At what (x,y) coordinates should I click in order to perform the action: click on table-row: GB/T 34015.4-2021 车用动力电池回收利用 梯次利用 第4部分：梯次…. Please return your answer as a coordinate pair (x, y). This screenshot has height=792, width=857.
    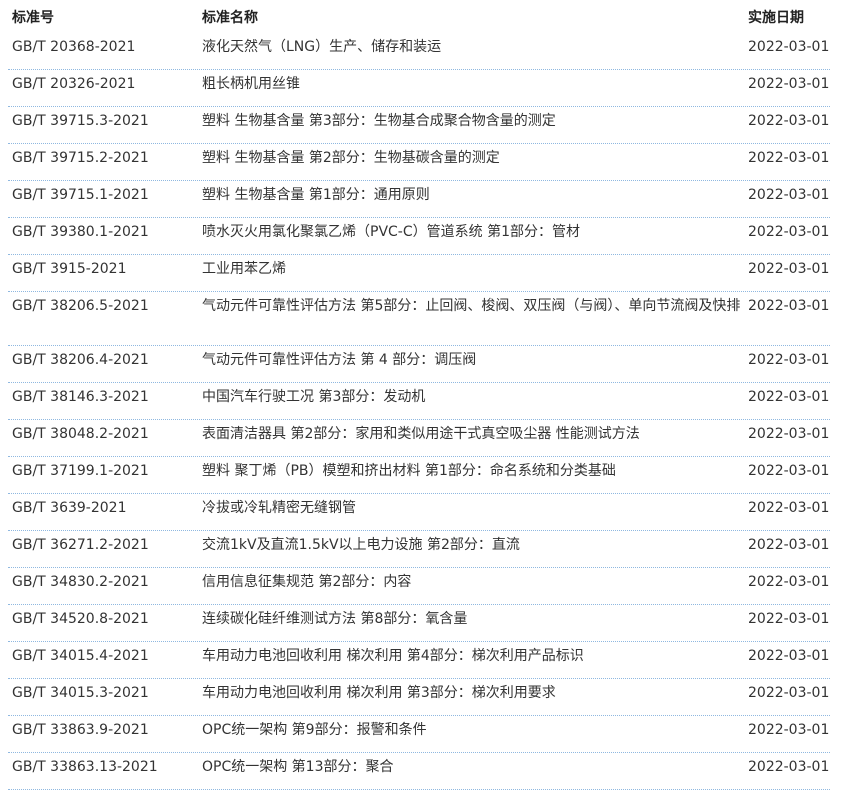
    Looking at the image, I should click on (419, 660).